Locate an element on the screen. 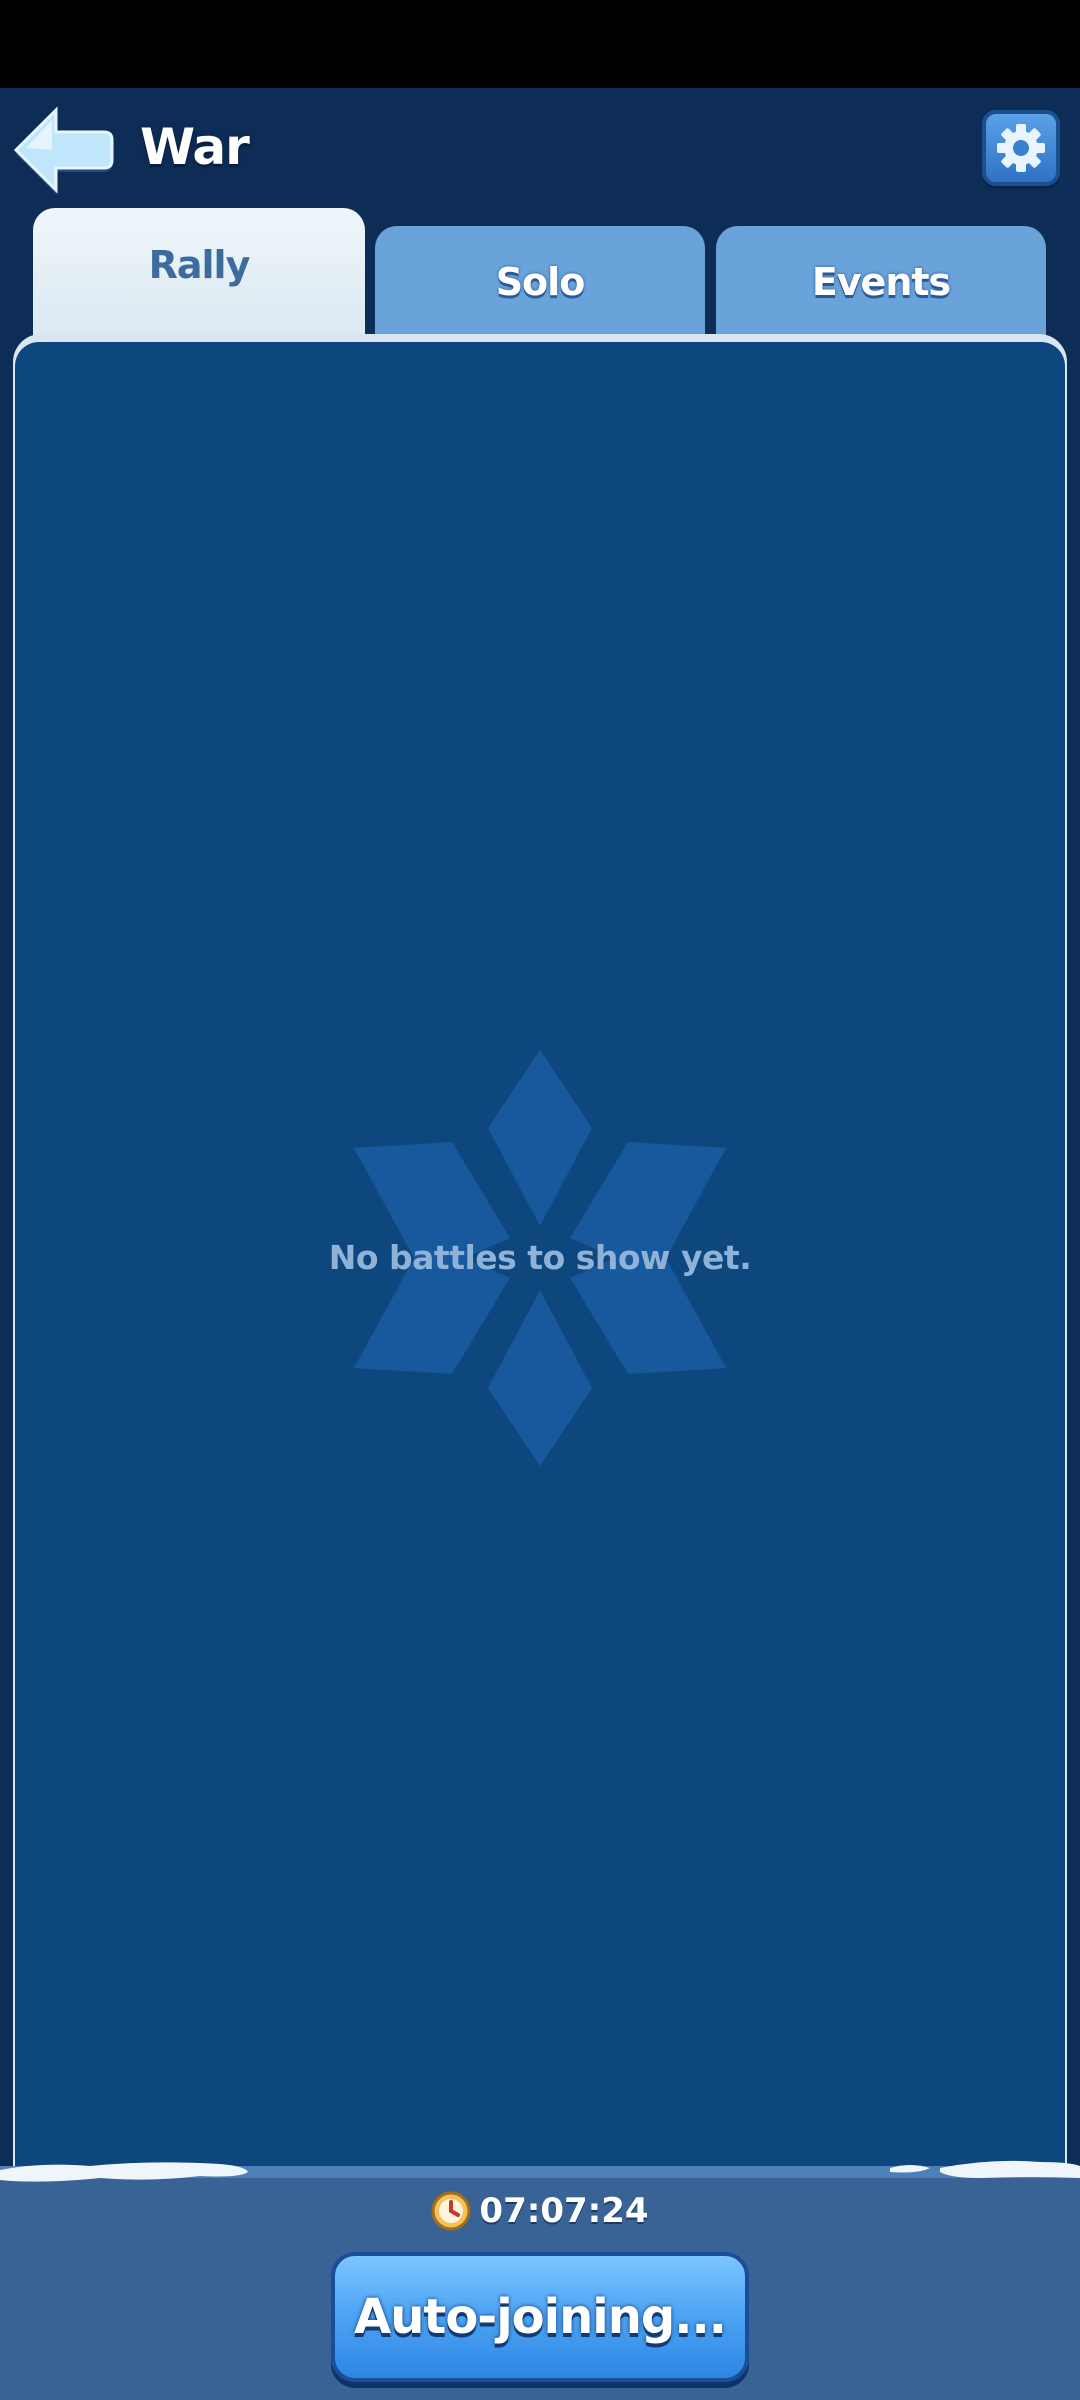 The width and height of the screenshot is (1080, 2400). timer: 07:07:24 is located at coordinates (540, 2211).